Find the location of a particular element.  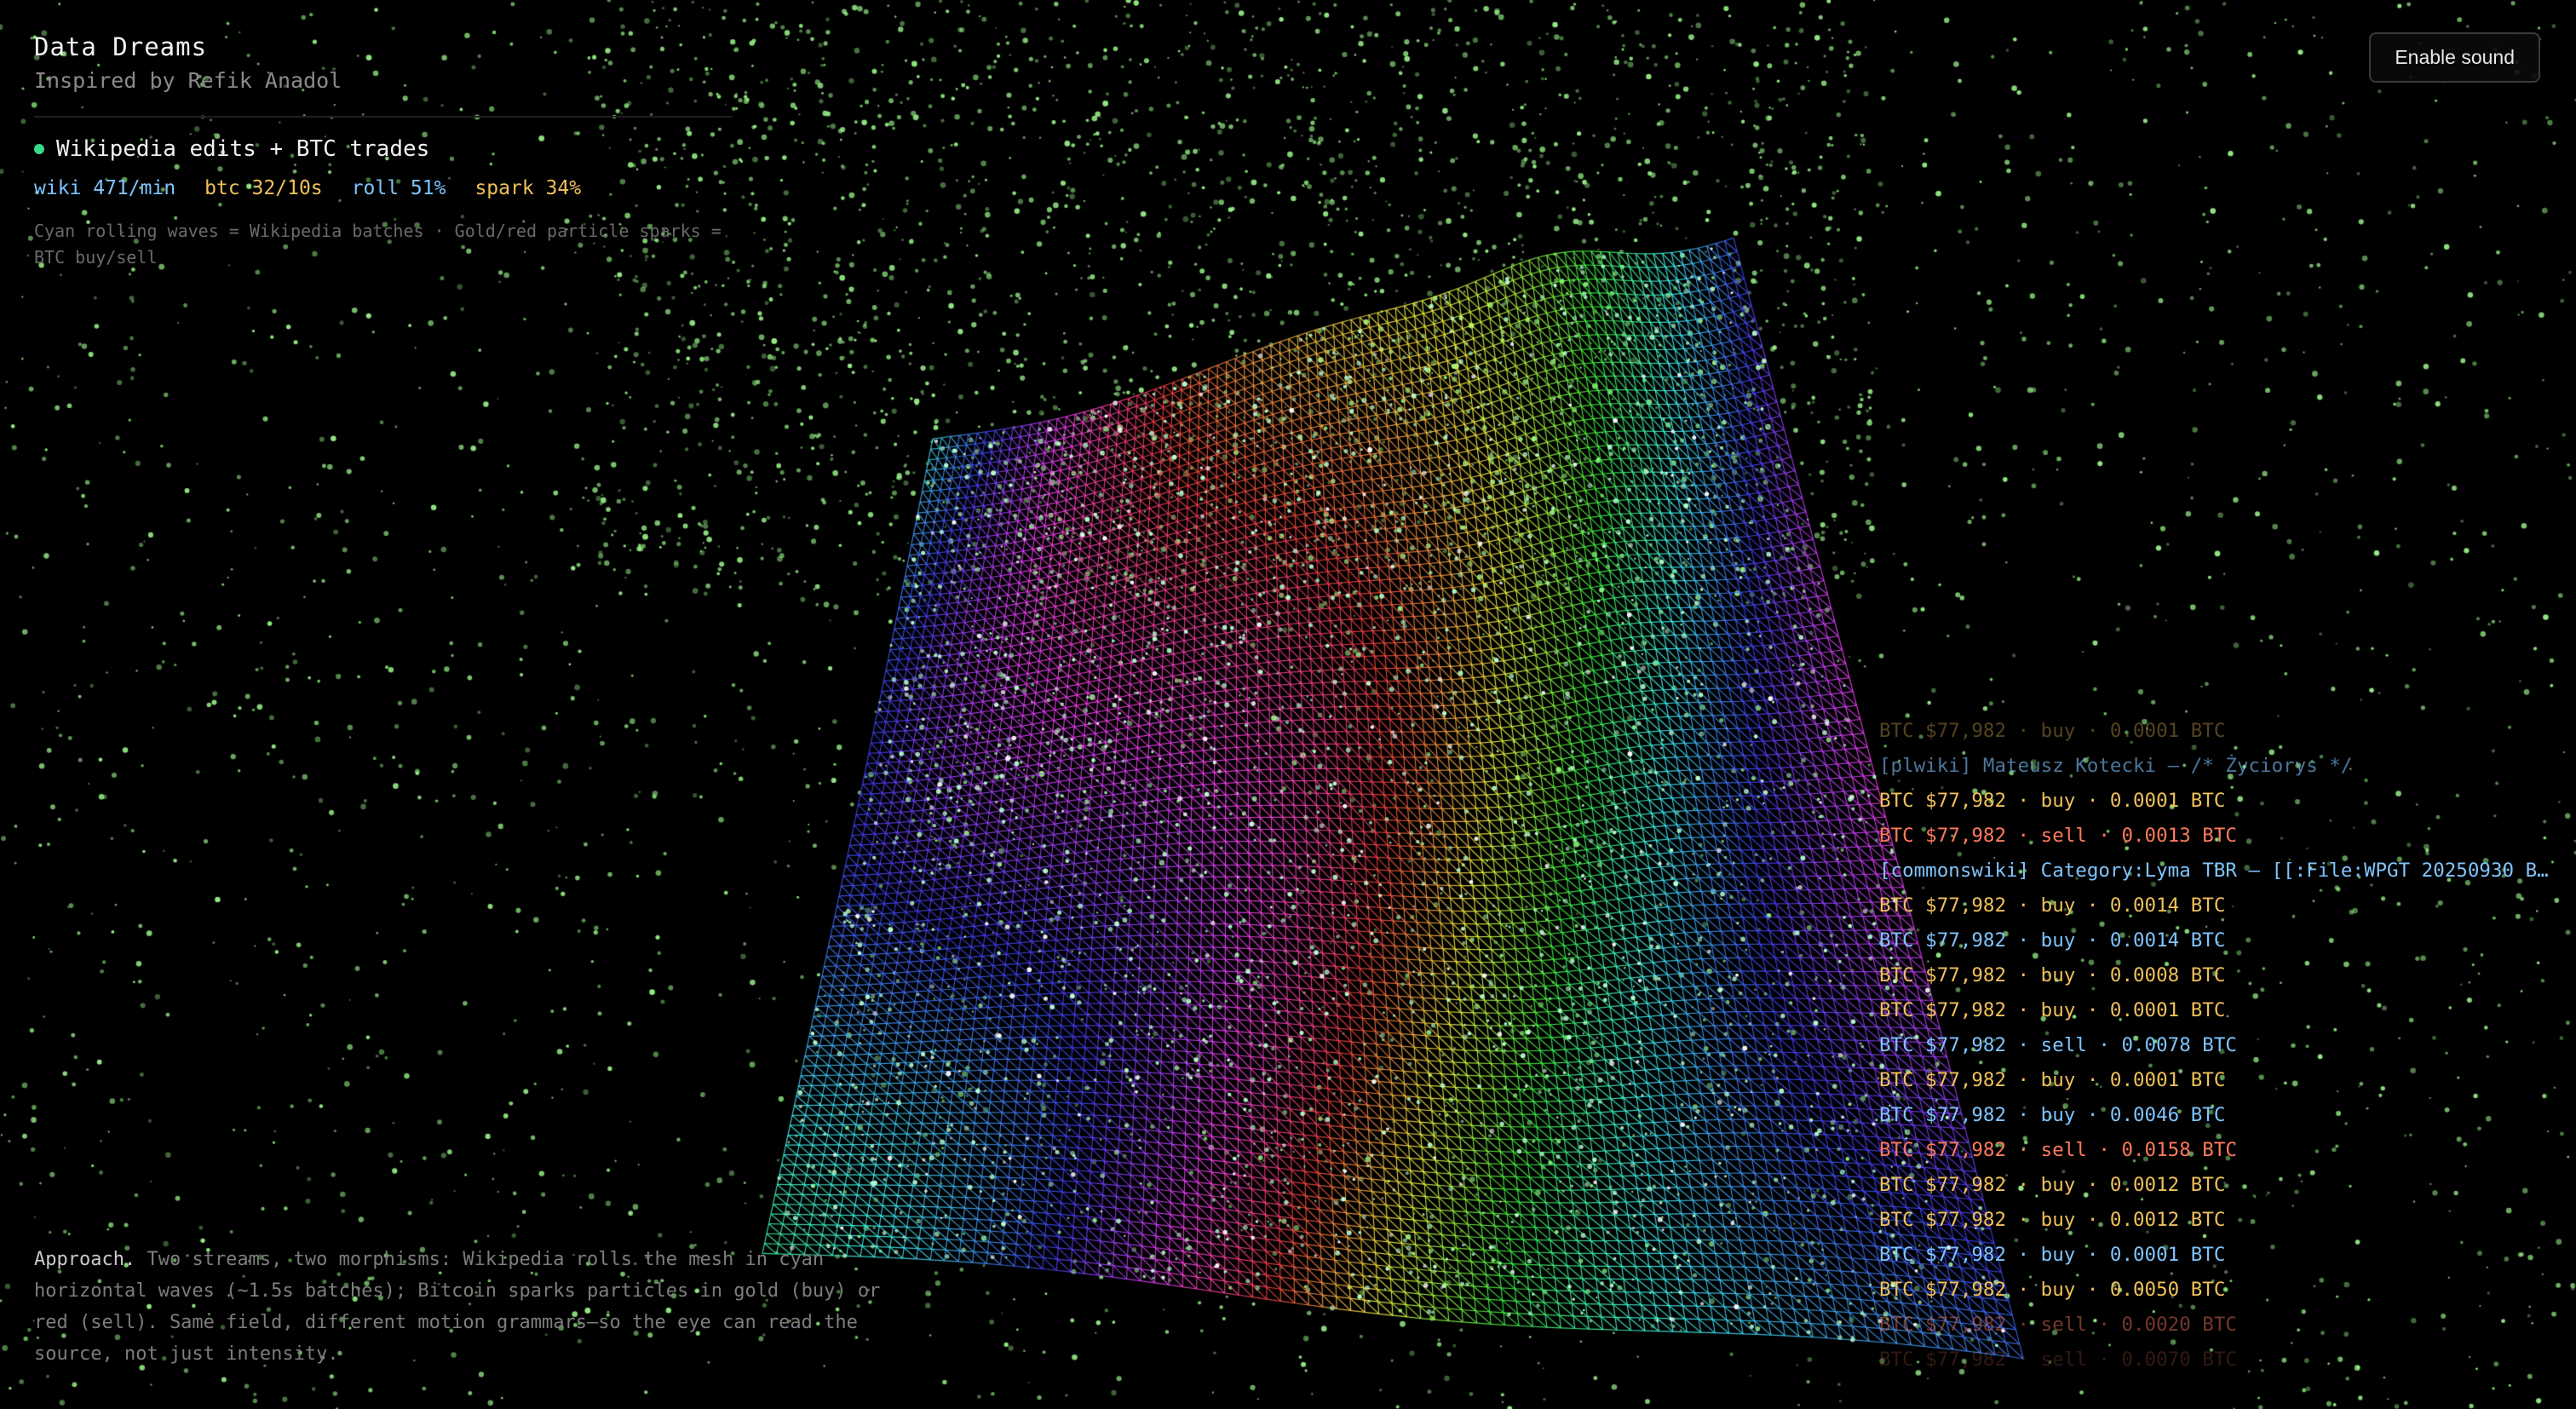

feed-line: BTC $77,982 · buy · 0.0046 BTC is located at coordinates (2052, 1115).